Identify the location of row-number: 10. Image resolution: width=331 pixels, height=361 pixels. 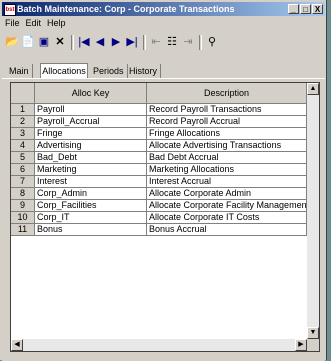
(23, 218).